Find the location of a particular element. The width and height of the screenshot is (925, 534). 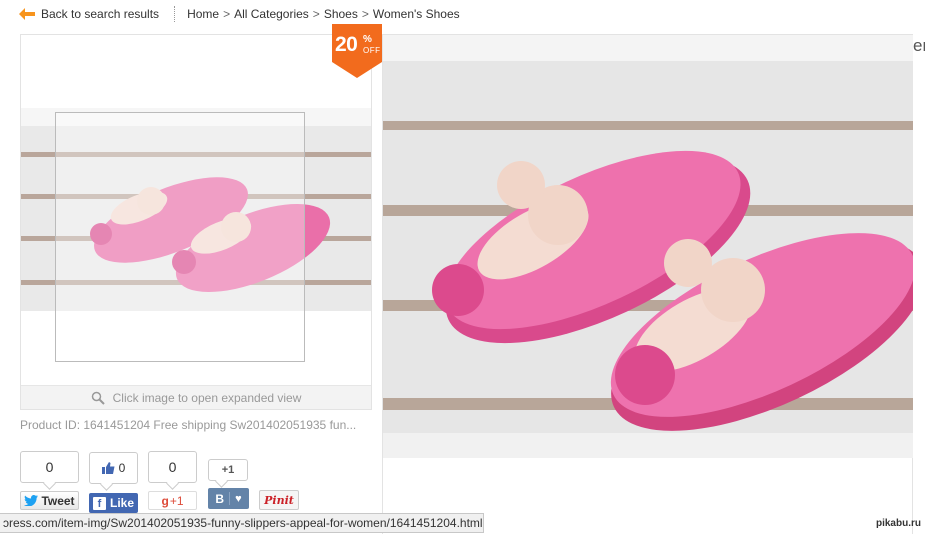

vk-divider is located at coordinates (230, 498).